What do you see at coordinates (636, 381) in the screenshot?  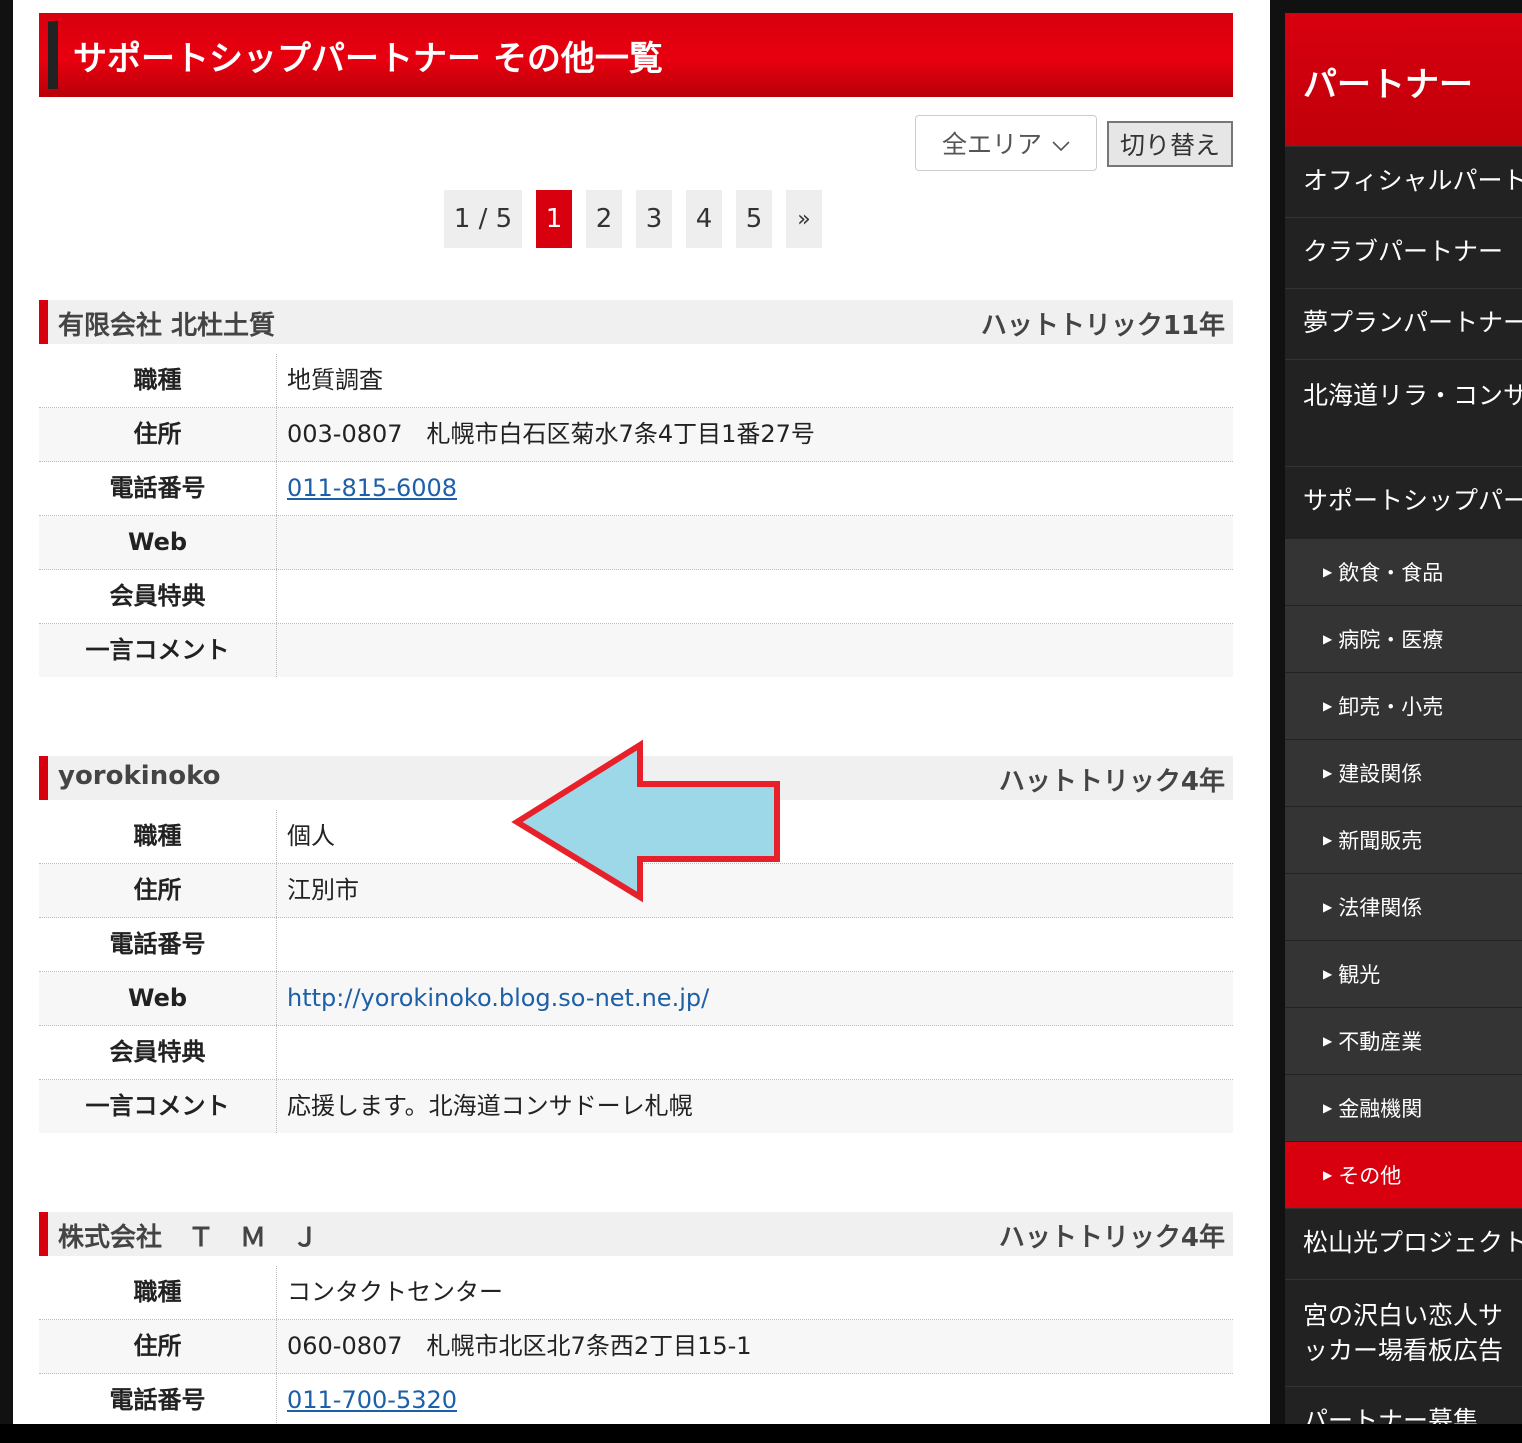 I see `table-row: 職種 地質調査` at bounding box center [636, 381].